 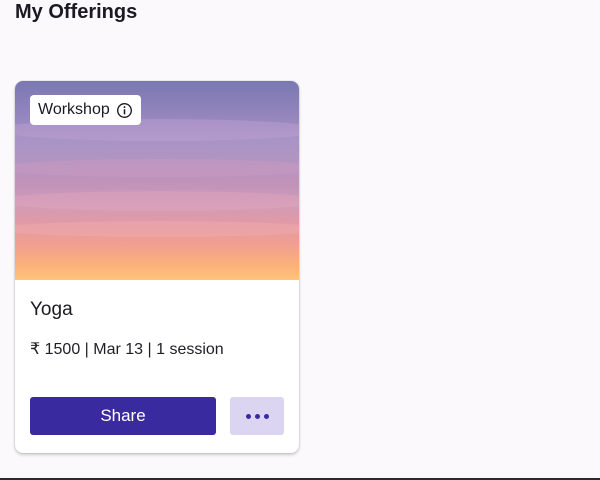 I want to click on info-icon, so click(x=124, y=110).